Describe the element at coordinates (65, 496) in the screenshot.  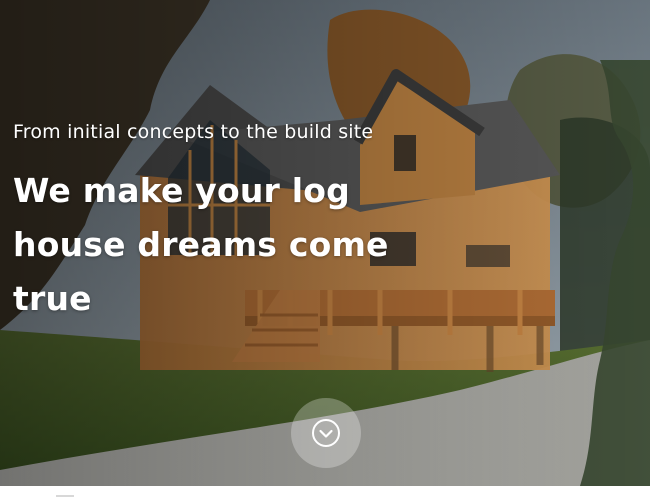
I see `bottom-separator-mark` at that location.